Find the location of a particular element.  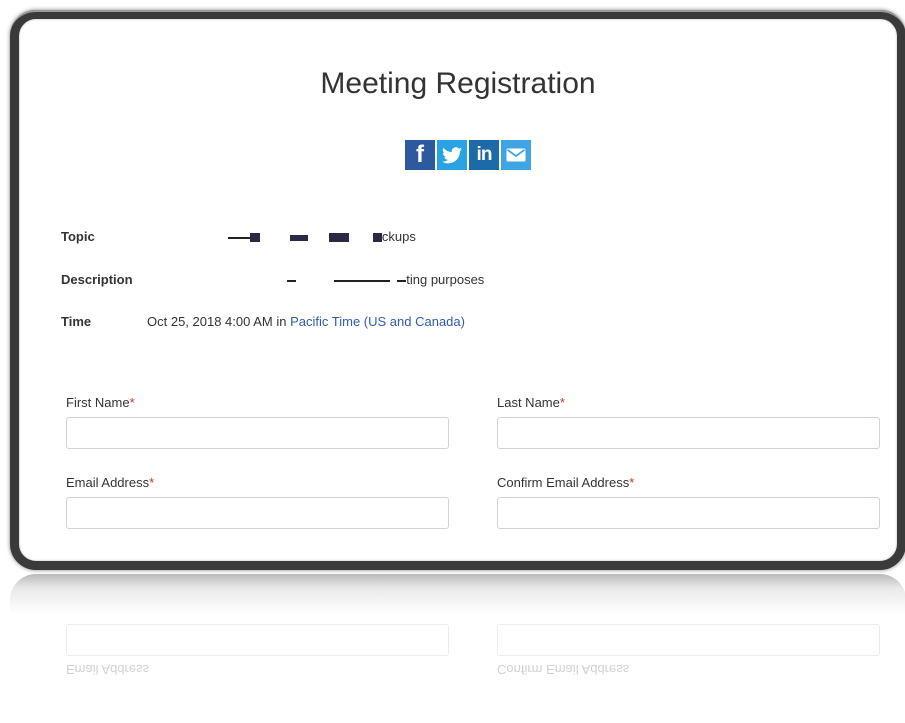

last-name-label: Last Name* is located at coordinates (531, 402).